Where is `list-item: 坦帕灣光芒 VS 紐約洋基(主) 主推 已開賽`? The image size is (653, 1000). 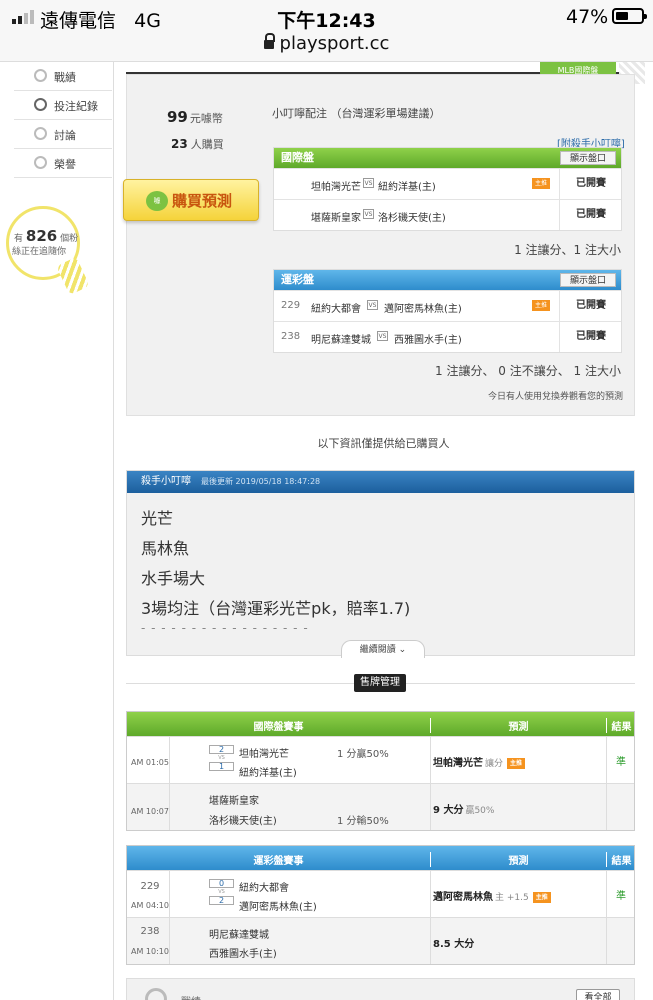 list-item: 坦帕灣光芒 VS 紐約洋基(主) 主推 已開賽 is located at coordinates (447, 183).